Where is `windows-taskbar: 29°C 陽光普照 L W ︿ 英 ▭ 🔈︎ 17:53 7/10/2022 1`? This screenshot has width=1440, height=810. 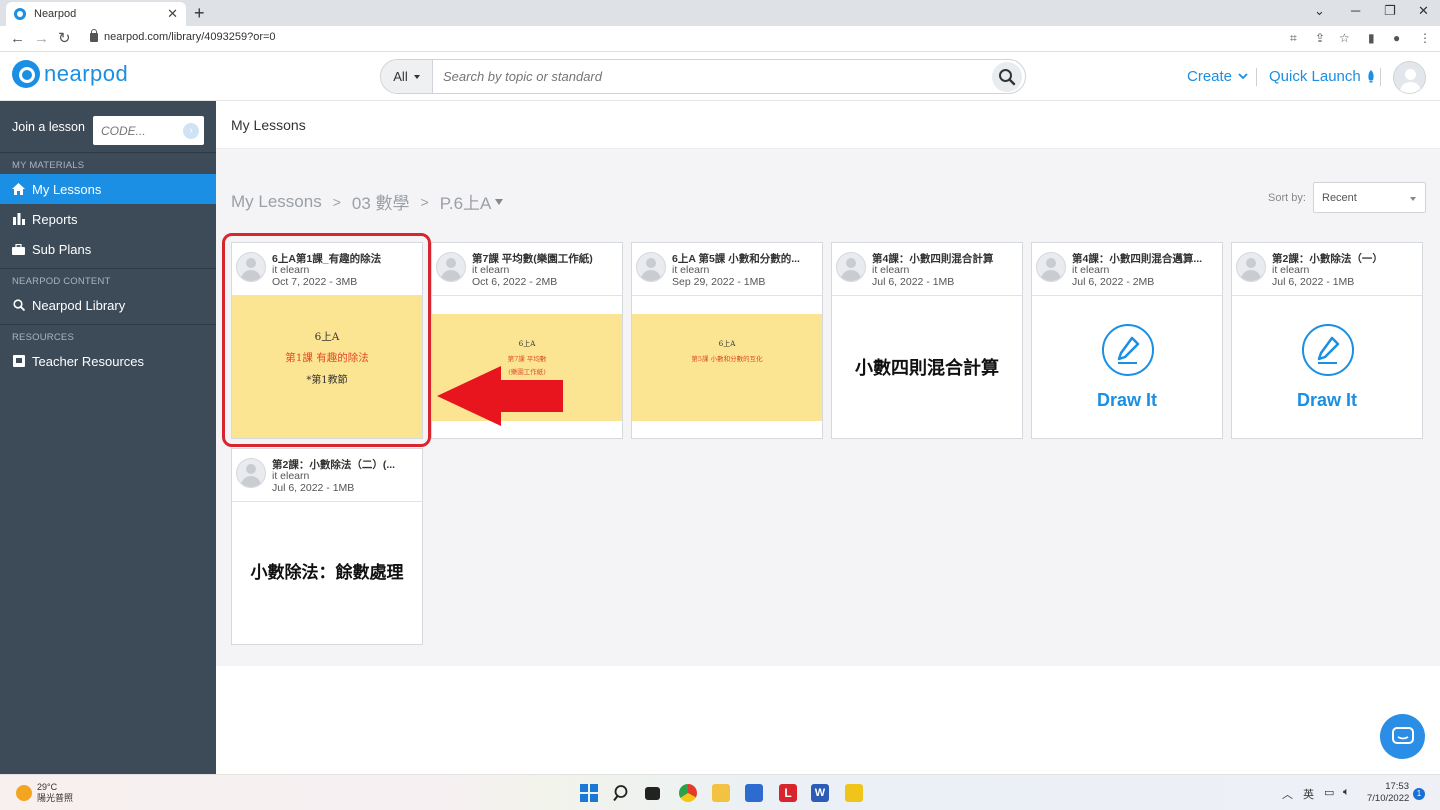
windows-taskbar: 29°C 陽光普照 L W ︿ 英 ▭ 🔈︎ 17:53 7/10/2022 1 is located at coordinates (720, 792).